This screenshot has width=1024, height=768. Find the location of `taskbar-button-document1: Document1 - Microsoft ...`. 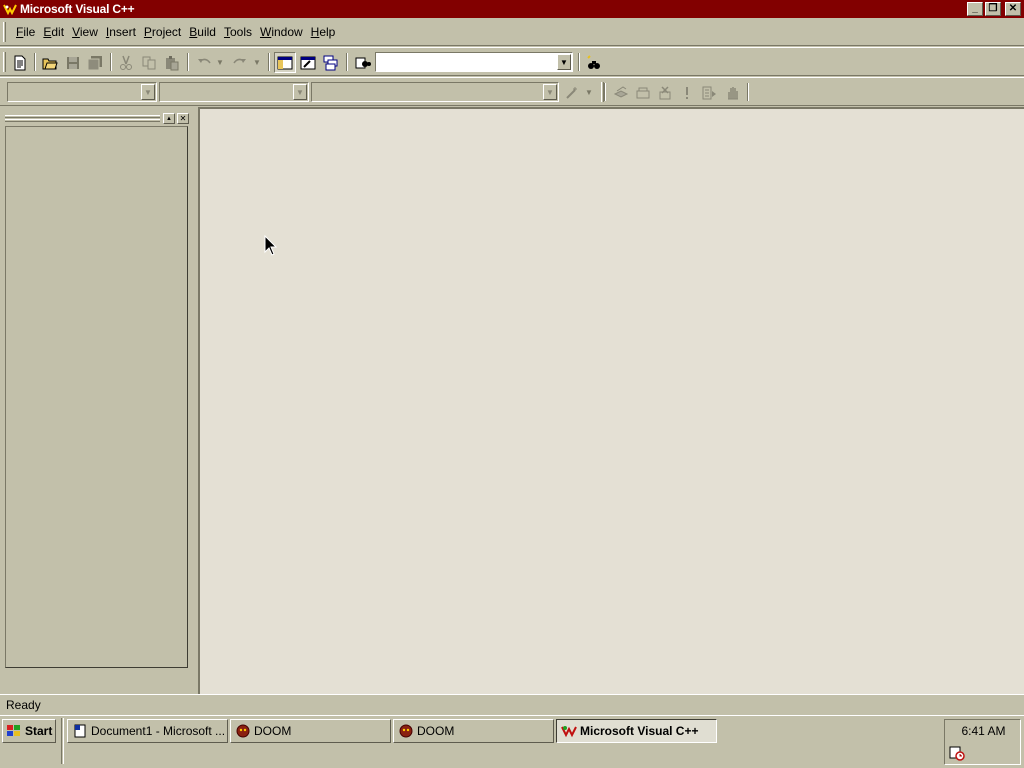

taskbar-button-document1: Document1 - Microsoft ... is located at coordinates (147, 731).